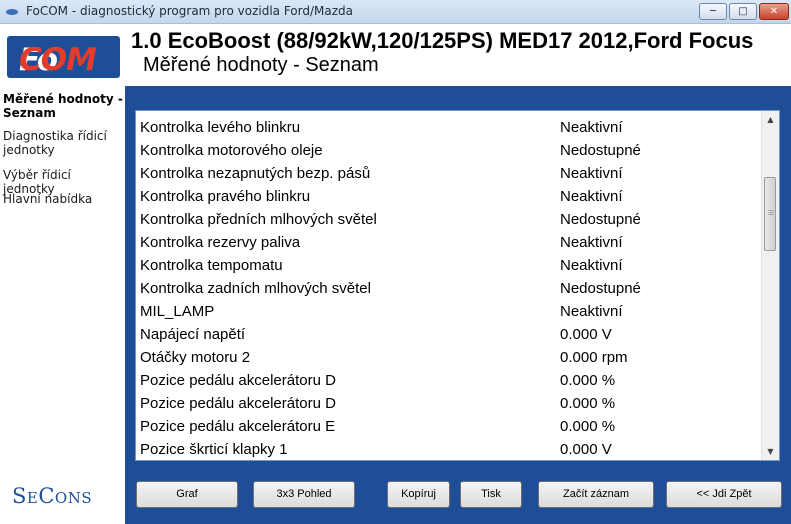  Describe the element at coordinates (12, 12) in the screenshot. I see `app-icon` at that location.